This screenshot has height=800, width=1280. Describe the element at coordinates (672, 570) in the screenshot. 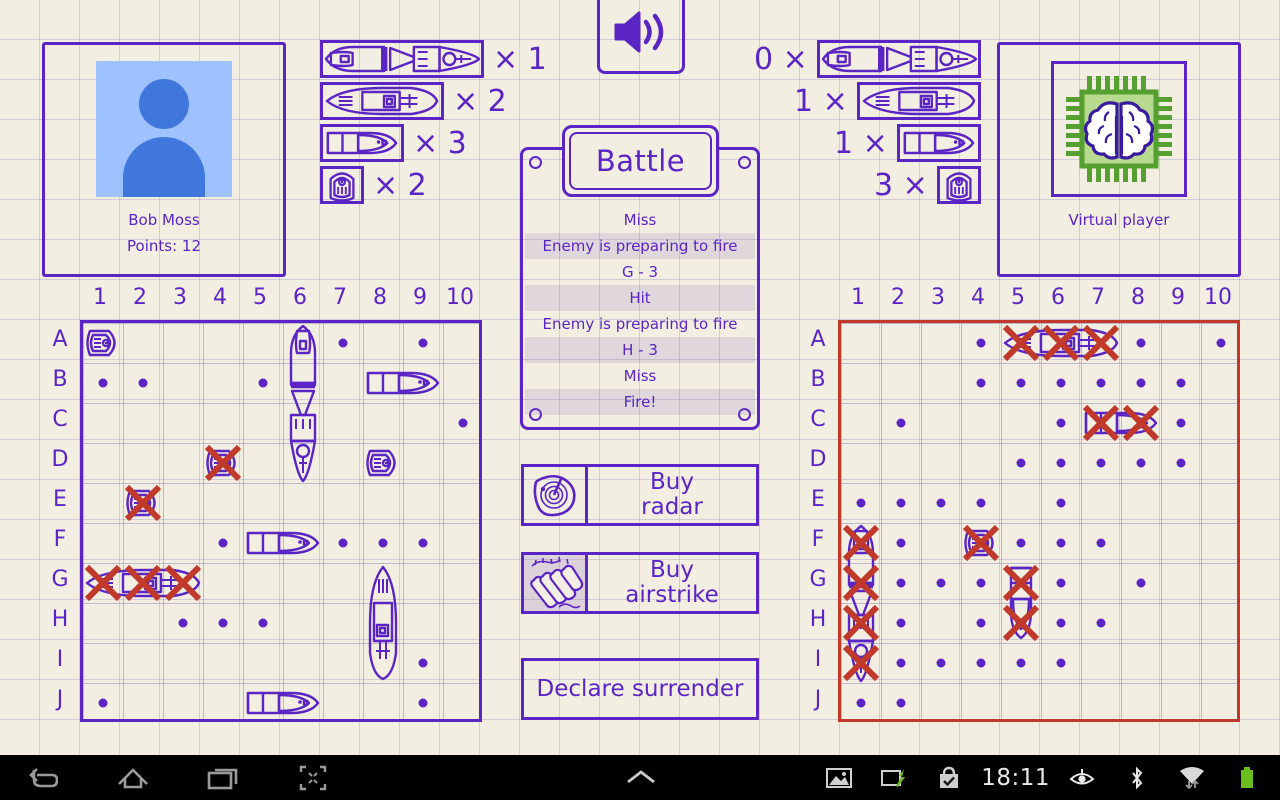

I see `buy-airstrike-line1: Buy` at that location.